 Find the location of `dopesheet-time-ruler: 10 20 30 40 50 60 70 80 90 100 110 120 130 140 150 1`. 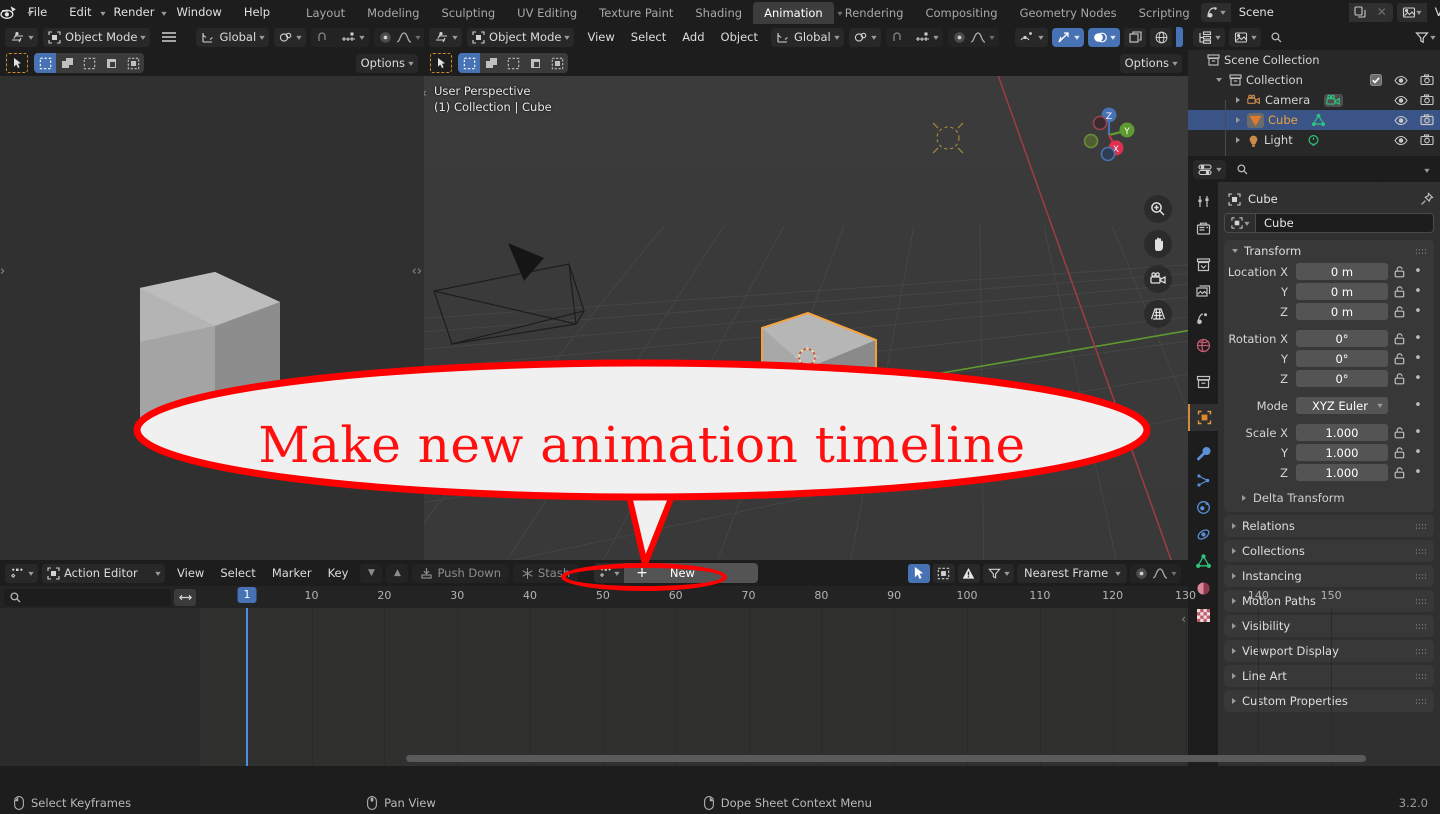

dopesheet-time-ruler: 10 20 30 40 50 60 70 80 90 100 110 120 130 140 150 1 is located at coordinates (771, 597).